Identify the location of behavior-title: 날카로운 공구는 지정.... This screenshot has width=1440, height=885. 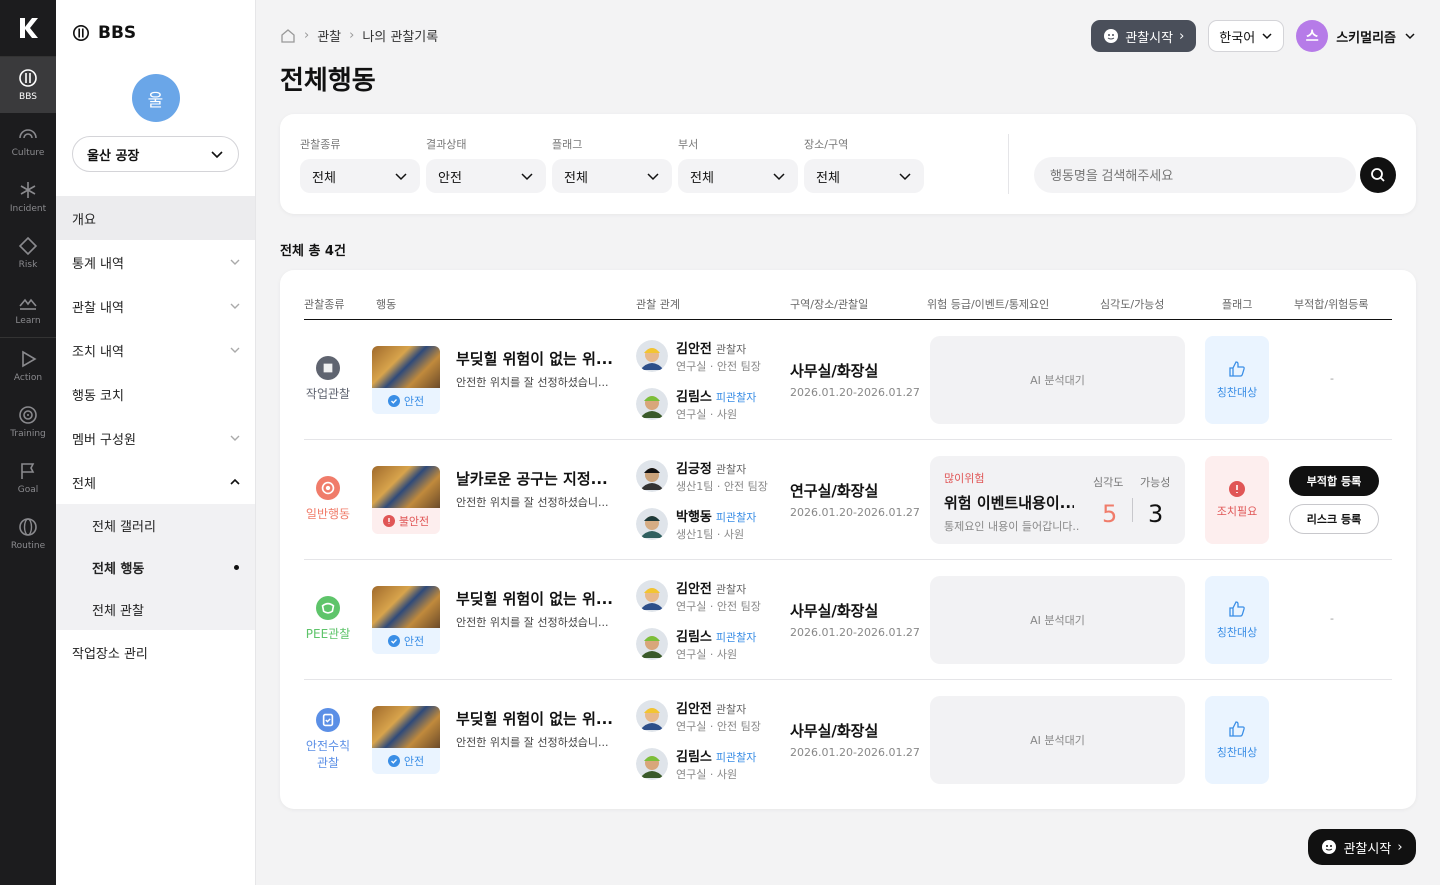
(536, 478).